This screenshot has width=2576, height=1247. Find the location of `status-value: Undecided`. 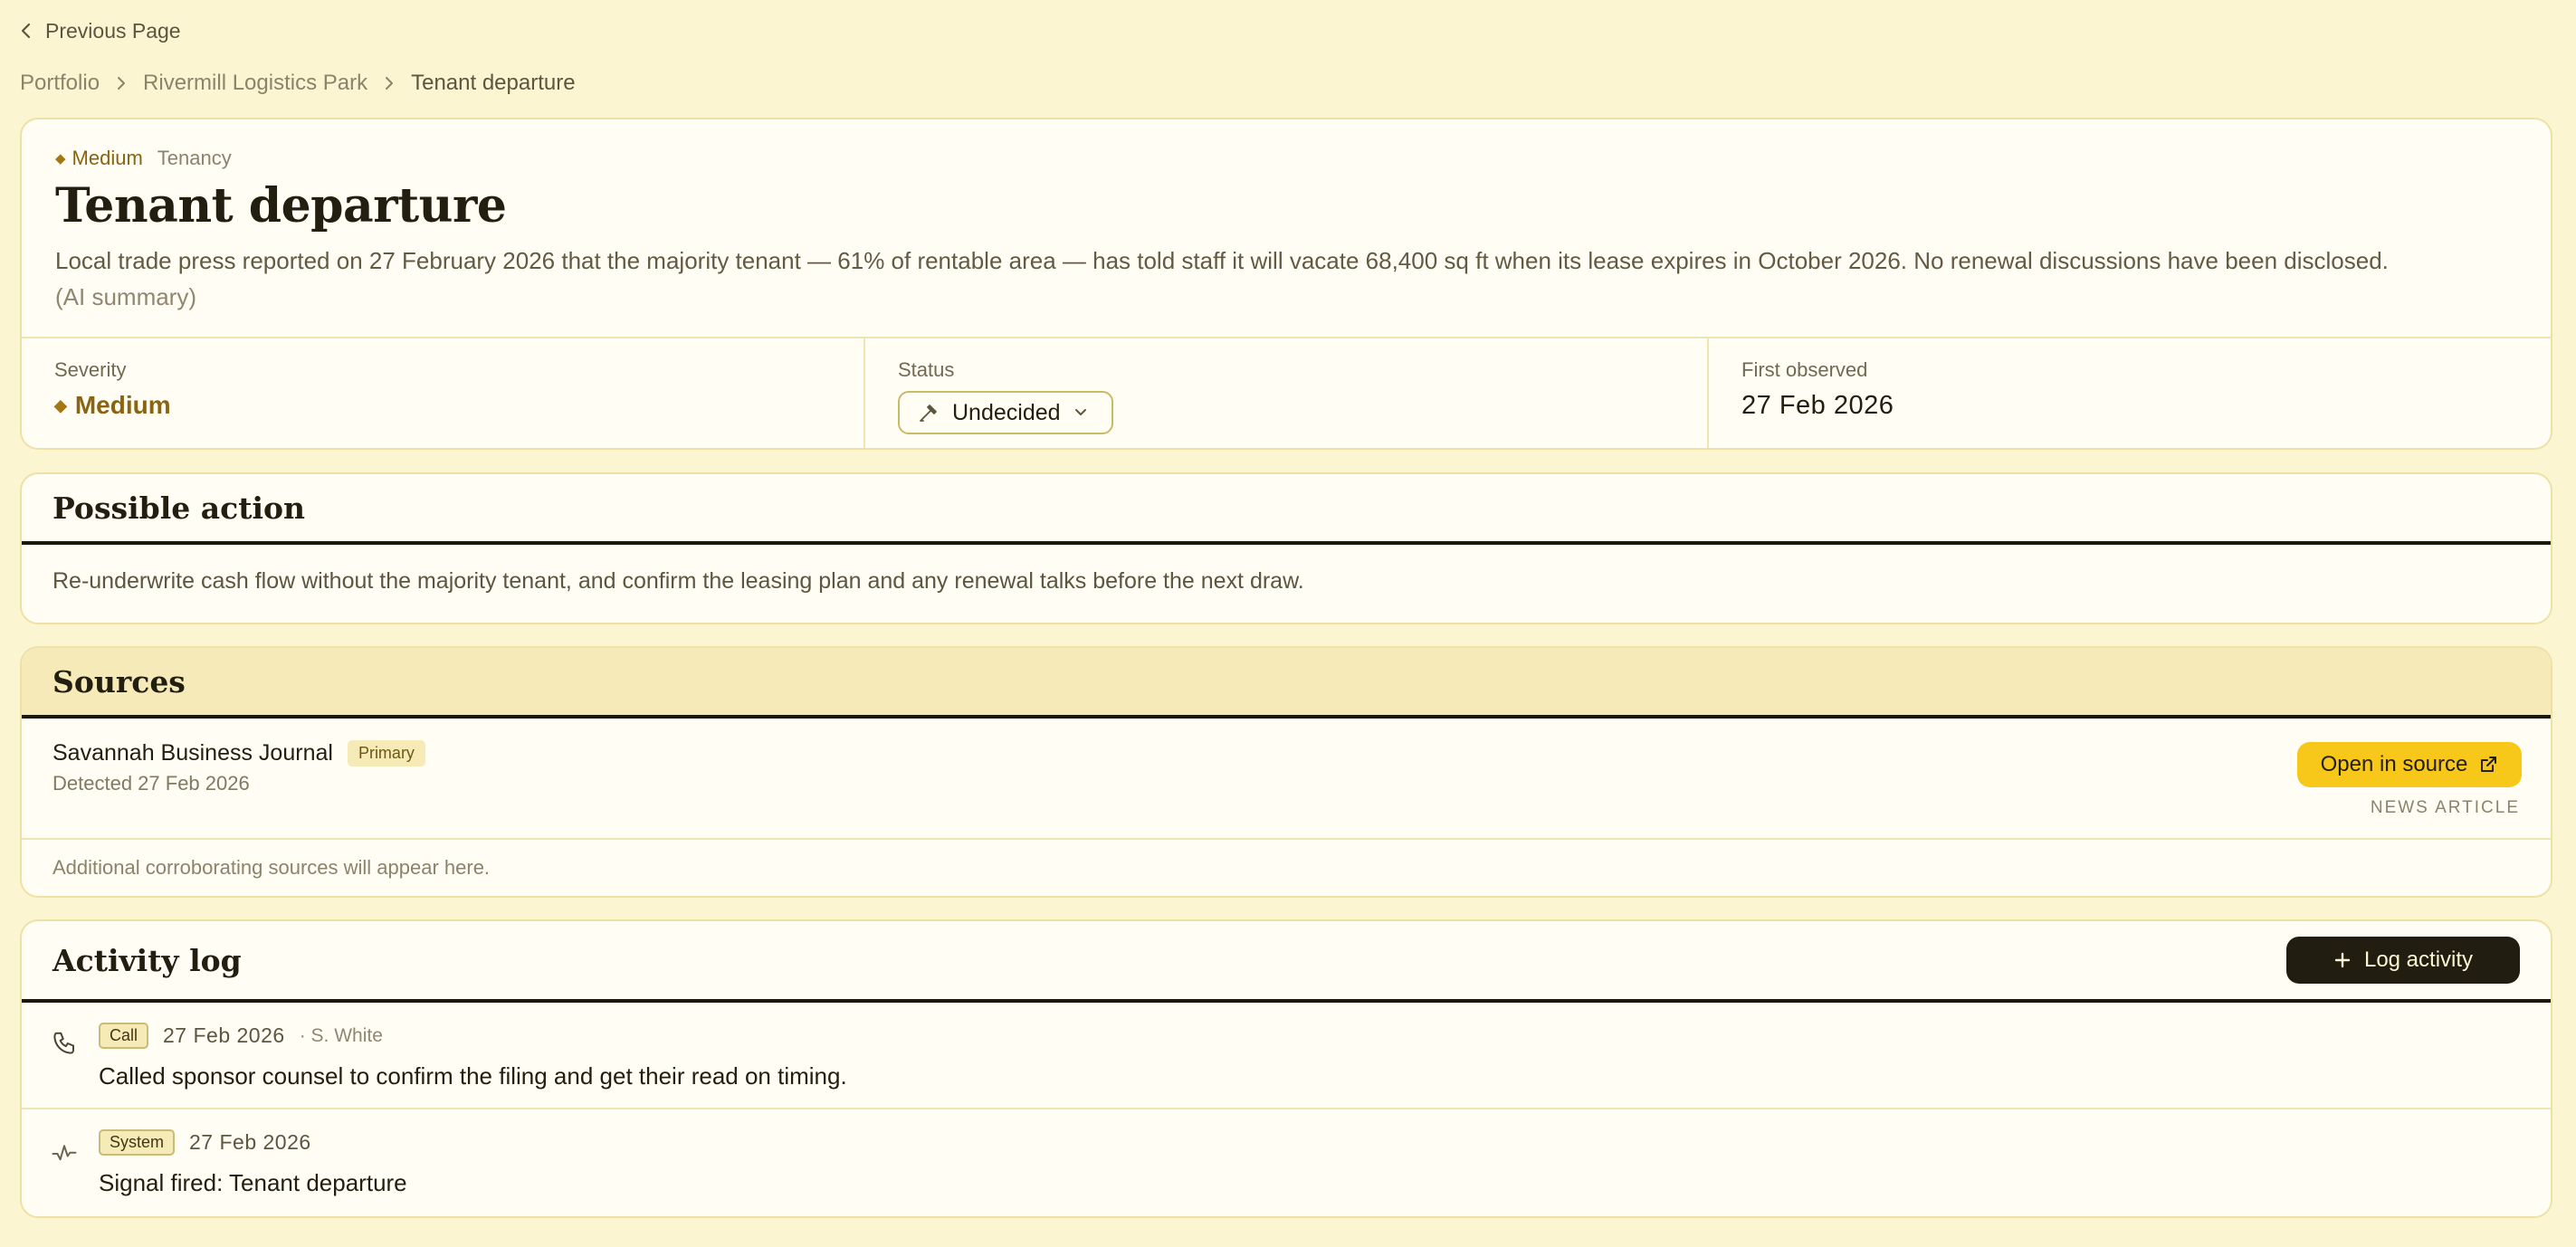

status-value: Undecided is located at coordinates (1007, 412).